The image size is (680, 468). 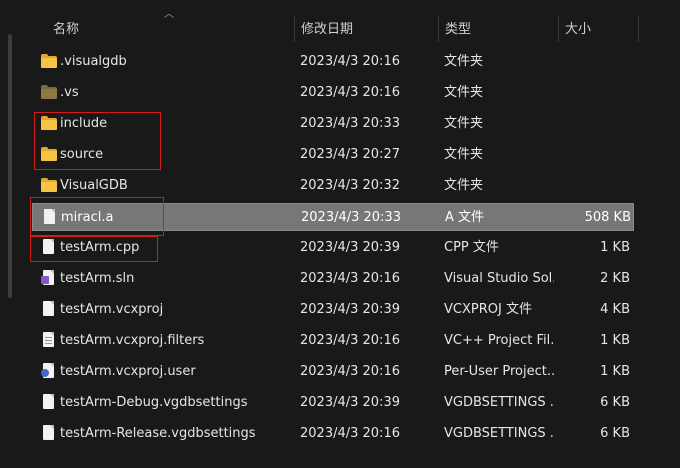 What do you see at coordinates (128, 371) in the screenshot?
I see `file-name: testArm.vcxproj.user` at bounding box center [128, 371].